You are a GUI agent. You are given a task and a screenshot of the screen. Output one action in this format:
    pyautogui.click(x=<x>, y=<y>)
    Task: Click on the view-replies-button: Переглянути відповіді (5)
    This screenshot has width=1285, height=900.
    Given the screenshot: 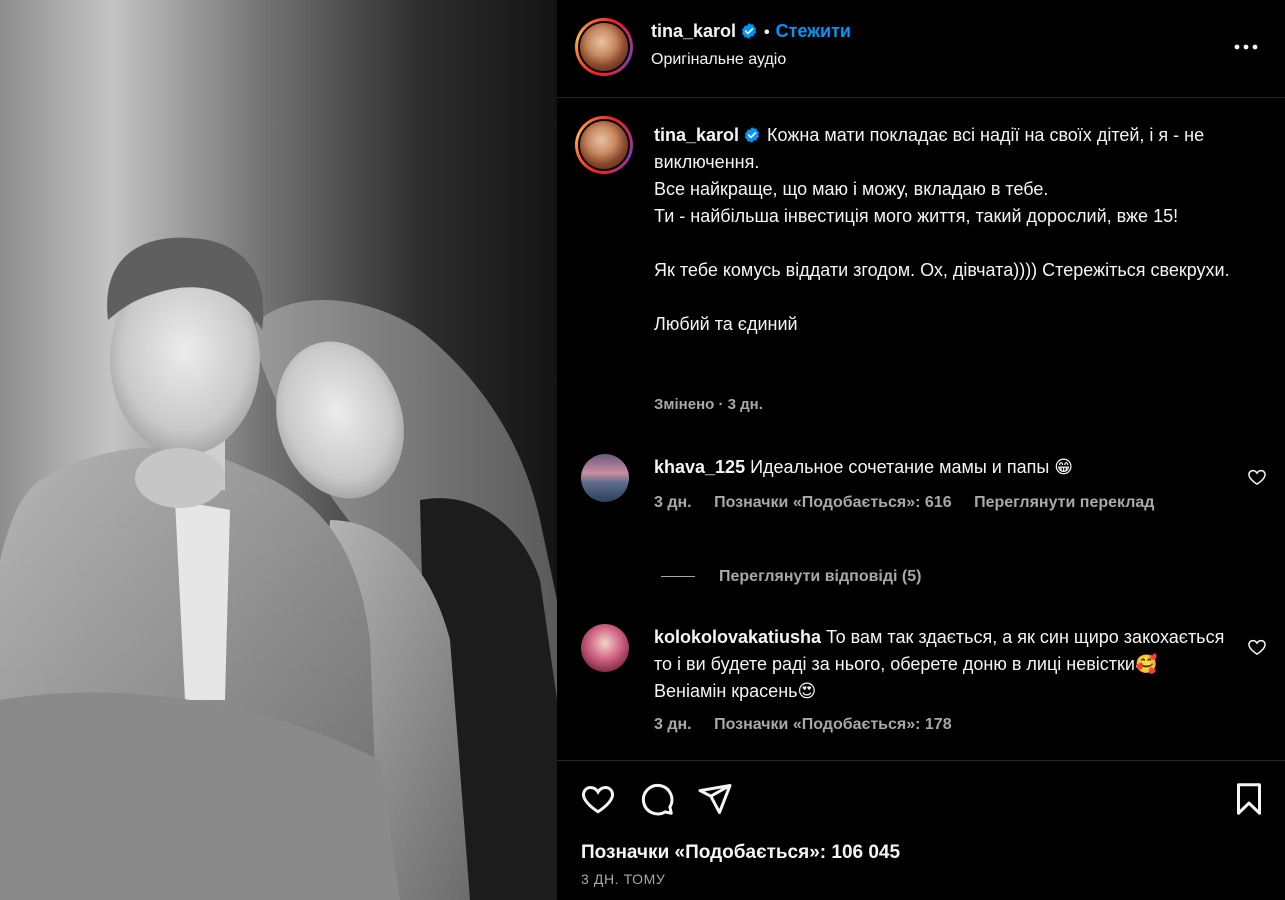 What is the action you would take?
    pyautogui.click(x=791, y=577)
    